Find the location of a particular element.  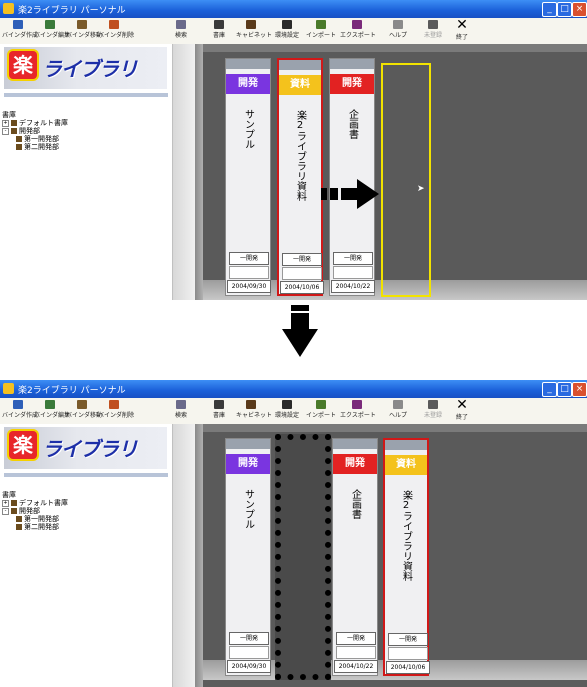

help-icon is located at coordinates (398, 24).